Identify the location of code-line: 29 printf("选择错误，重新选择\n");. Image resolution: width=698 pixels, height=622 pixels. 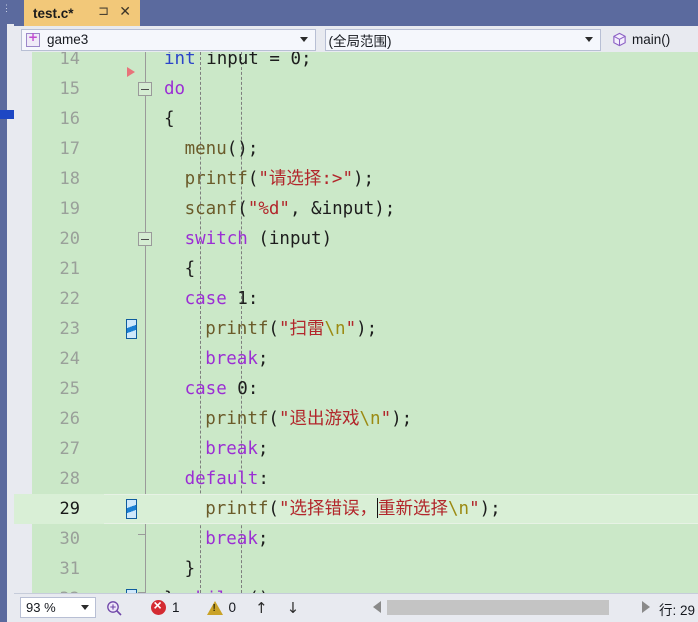
(356, 509).